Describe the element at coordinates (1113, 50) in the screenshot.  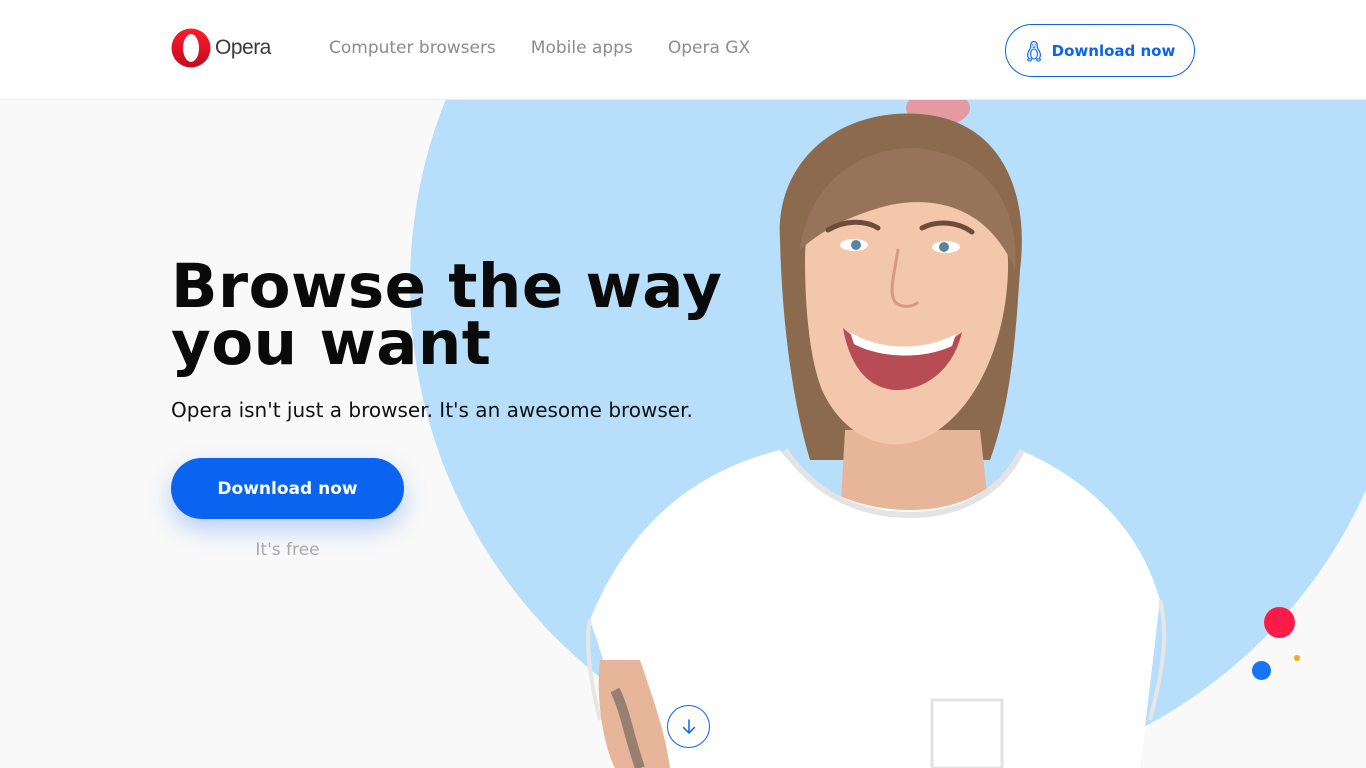
I see `header-download-label: Download now` at that location.